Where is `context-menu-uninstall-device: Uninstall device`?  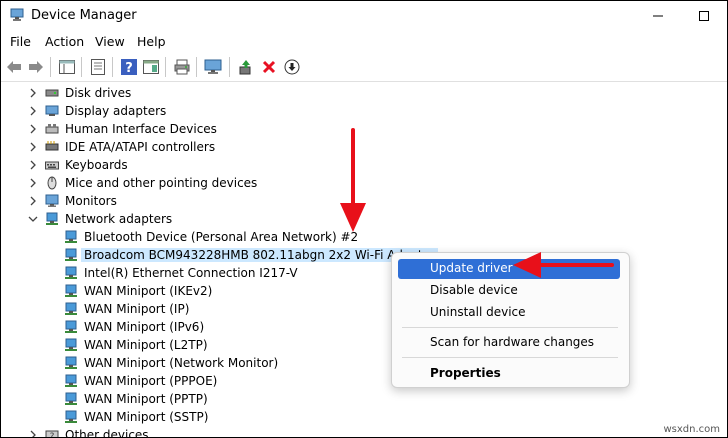
context-menu-uninstall-device: Uninstall device is located at coordinates (509, 313).